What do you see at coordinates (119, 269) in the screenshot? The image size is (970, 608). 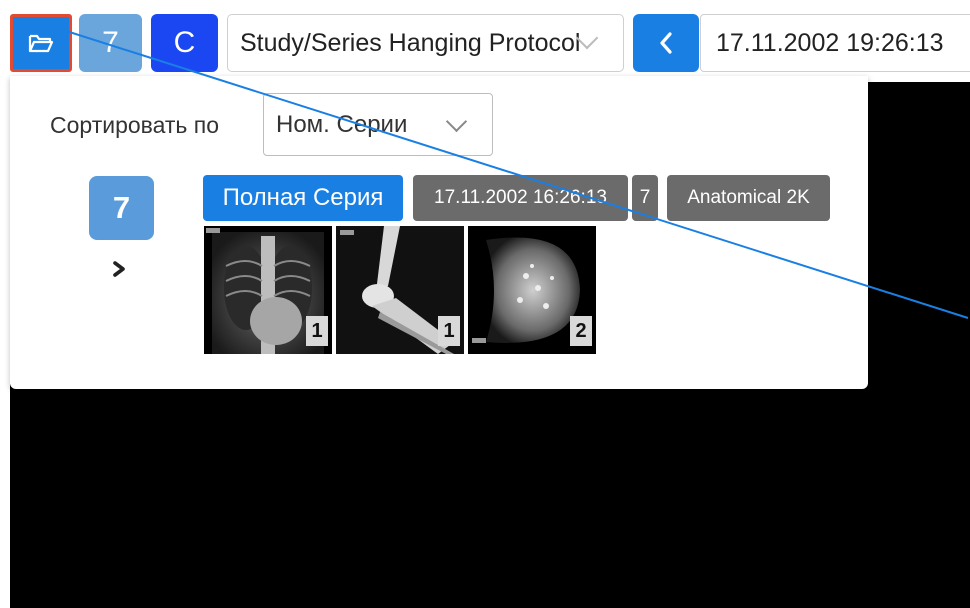 I see `chevron-right-icon` at bounding box center [119, 269].